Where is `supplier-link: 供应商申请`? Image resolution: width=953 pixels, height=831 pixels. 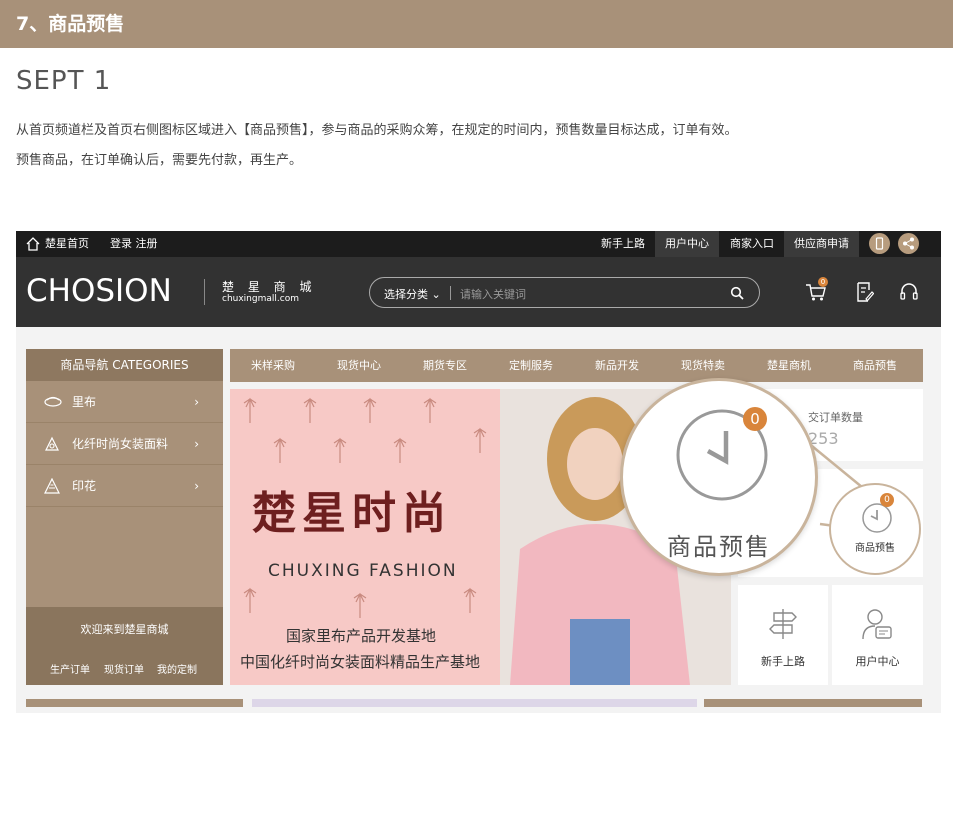
supplier-link: 供应商申请 is located at coordinates (821, 244).